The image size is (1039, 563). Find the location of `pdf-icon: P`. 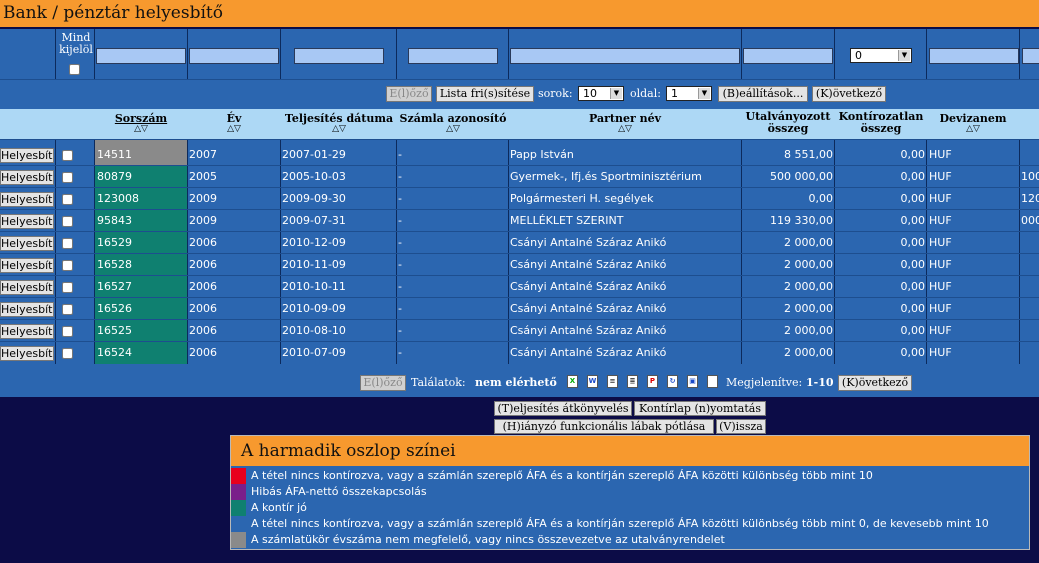

pdf-icon: P is located at coordinates (652, 381).